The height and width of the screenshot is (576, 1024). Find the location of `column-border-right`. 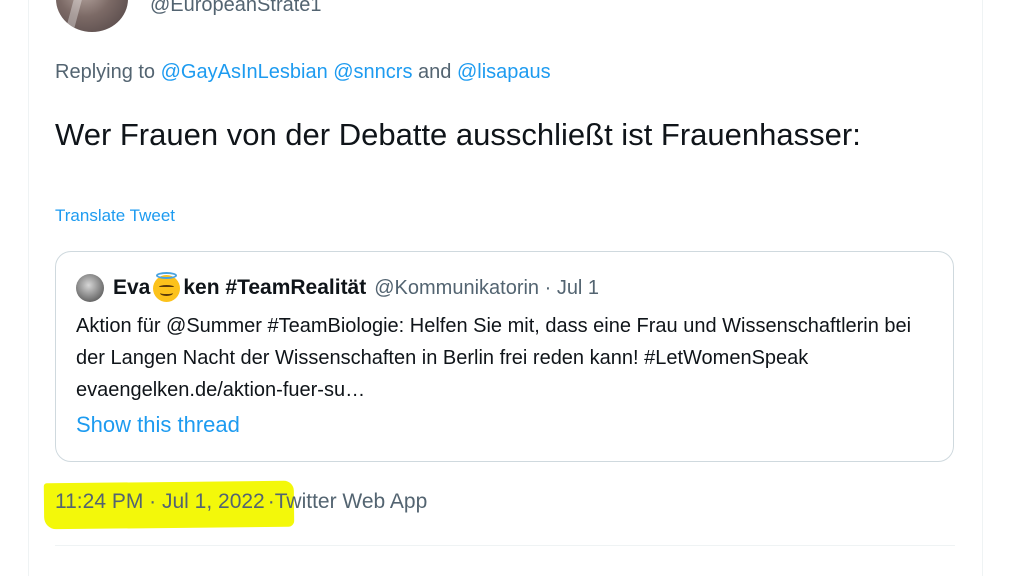

column-border-right is located at coordinates (982, 288).